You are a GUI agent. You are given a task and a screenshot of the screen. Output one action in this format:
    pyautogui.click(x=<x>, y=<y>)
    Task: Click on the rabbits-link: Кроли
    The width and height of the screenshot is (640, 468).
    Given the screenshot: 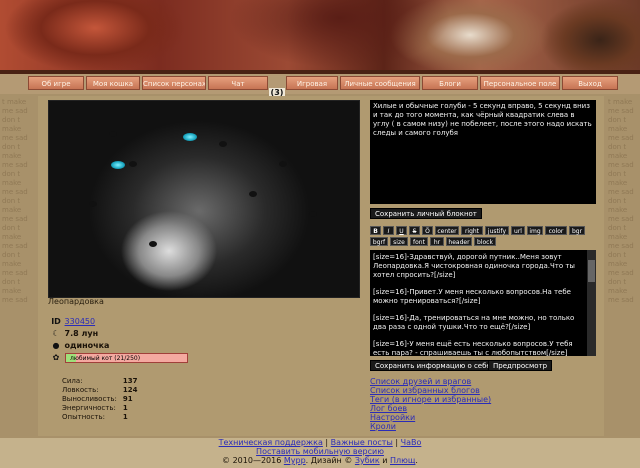 What is the action you would take?
    pyautogui.click(x=430, y=426)
    